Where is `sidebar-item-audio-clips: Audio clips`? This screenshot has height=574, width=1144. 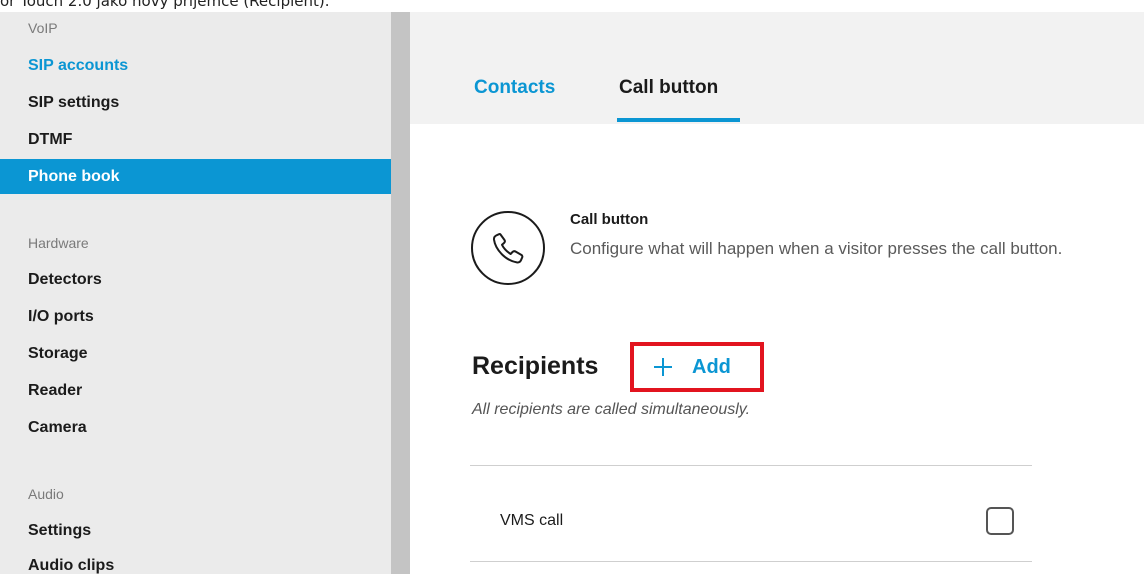
sidebar-item-audio-clips: Audio clips is located at coordinates (71, 565).